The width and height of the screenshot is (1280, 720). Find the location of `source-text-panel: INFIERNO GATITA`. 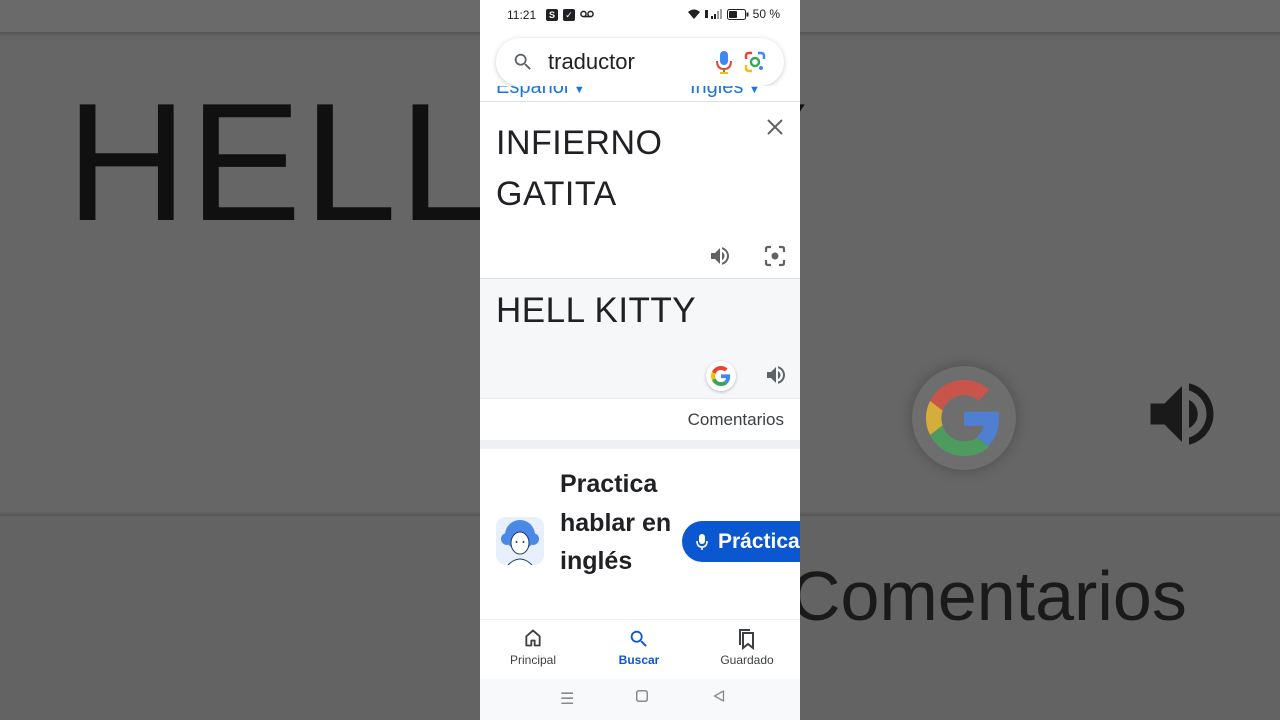

source-text-panel: INFIERNO GATITA is located at coordinates (640, 190).